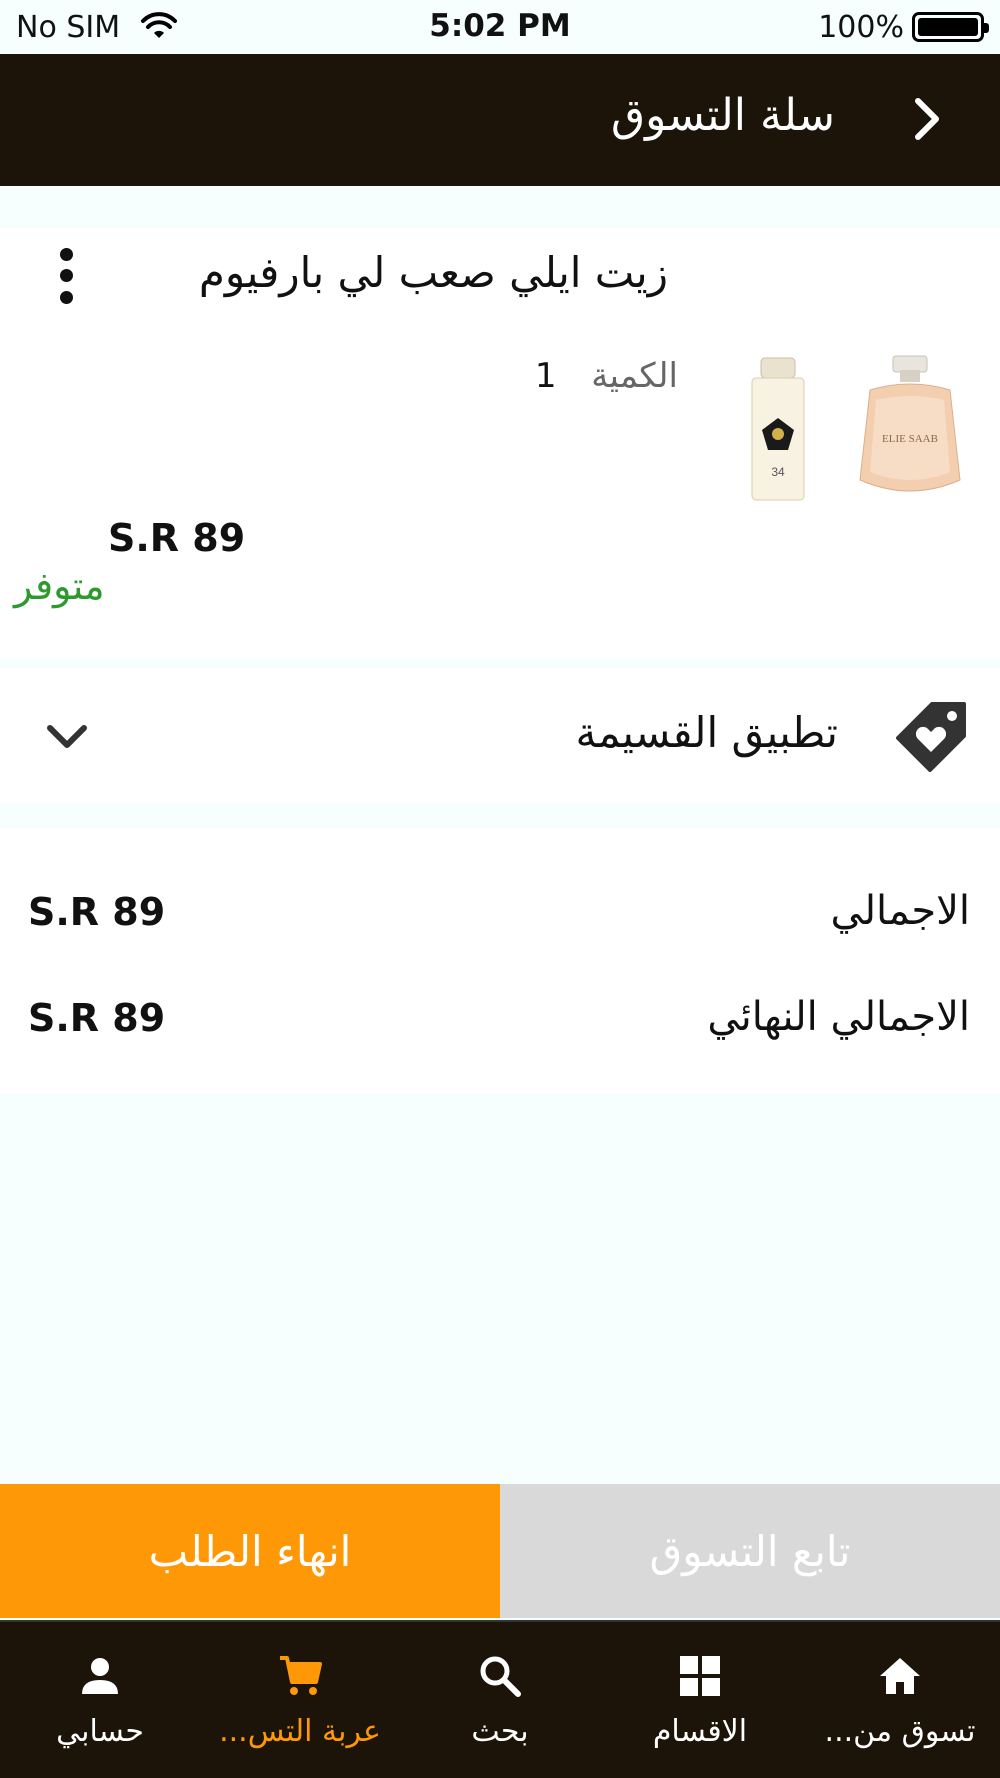 Image resolution: width=1000 pixels, height=1778 pixels. Describe the element at coordinates (838, 1017) in the screenshot. I see `grand-total-label: الاجمالي النهائي` at that location.